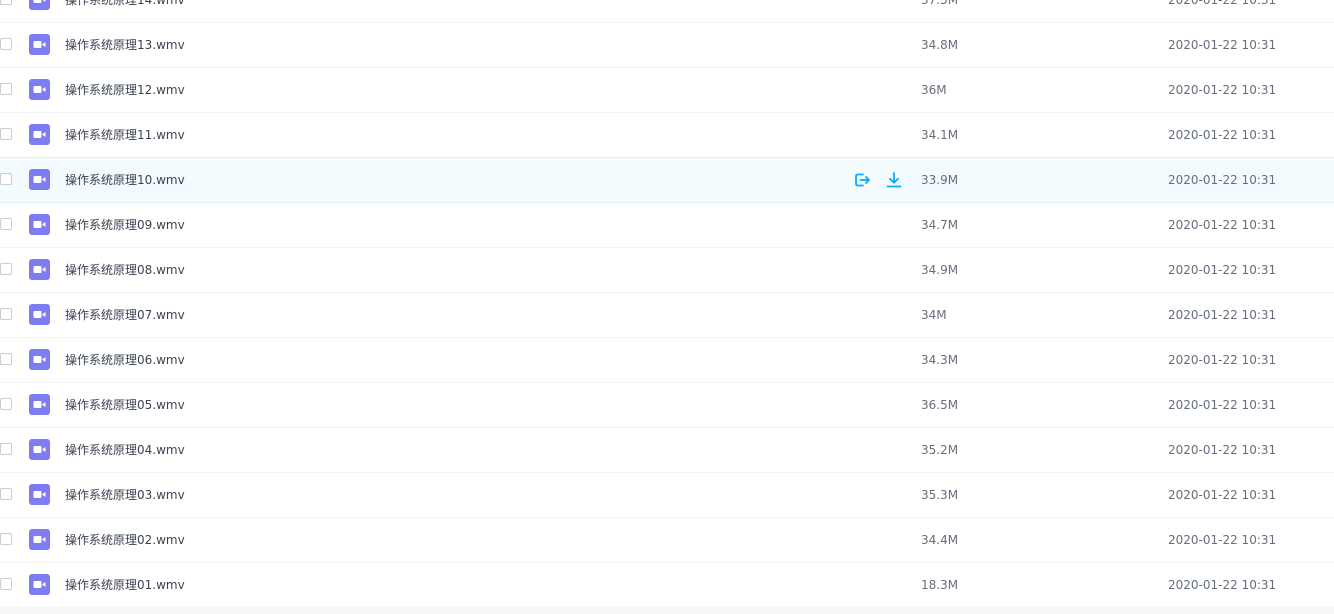  I want to click on share-icon, so click(862, 180).